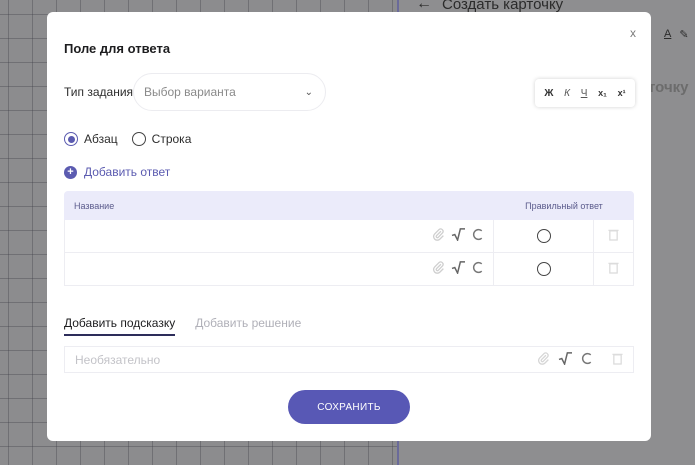 The image size is (695, 465). Describe the element at coordinates (564, 205) in the screenshot. I see `column-header-correct: Правильный ответ` at that location.